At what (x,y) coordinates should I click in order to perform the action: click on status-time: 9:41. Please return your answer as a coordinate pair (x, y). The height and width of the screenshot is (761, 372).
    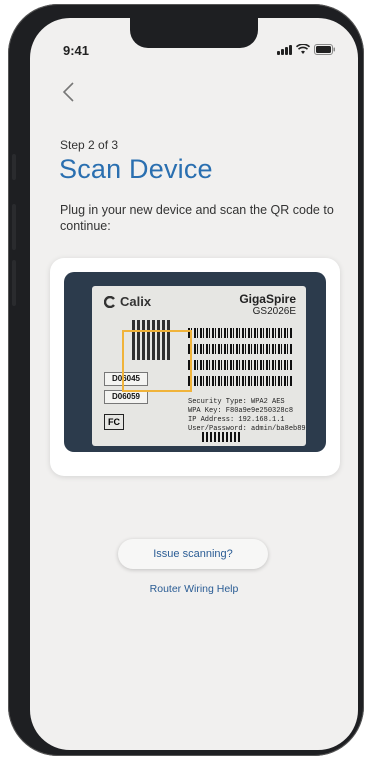
    Looking at the image, I should click on (76, 50).